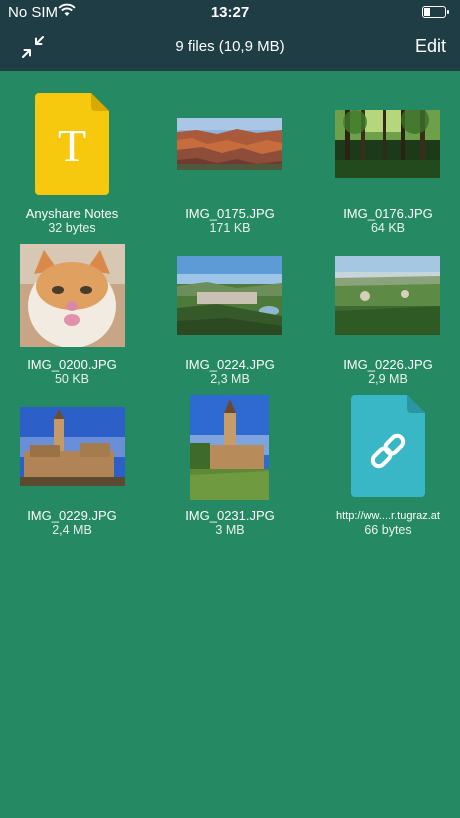 The width and height of the screenshot is (460, 818). What do you see at coordinates (72, 228) in the screenshot?
I see `file-size: 32 bytes` at bounding box center [72, 228].